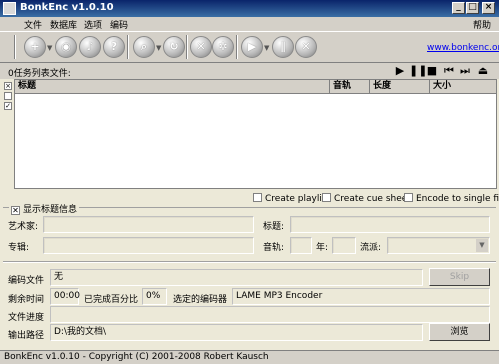 This screenshot has height=364, width=499. What do you see at coordinates (372, 199) in the screenshot?
I see `create-cue-sheet-label: Create cue sheet` at bounding box center [372, 199].